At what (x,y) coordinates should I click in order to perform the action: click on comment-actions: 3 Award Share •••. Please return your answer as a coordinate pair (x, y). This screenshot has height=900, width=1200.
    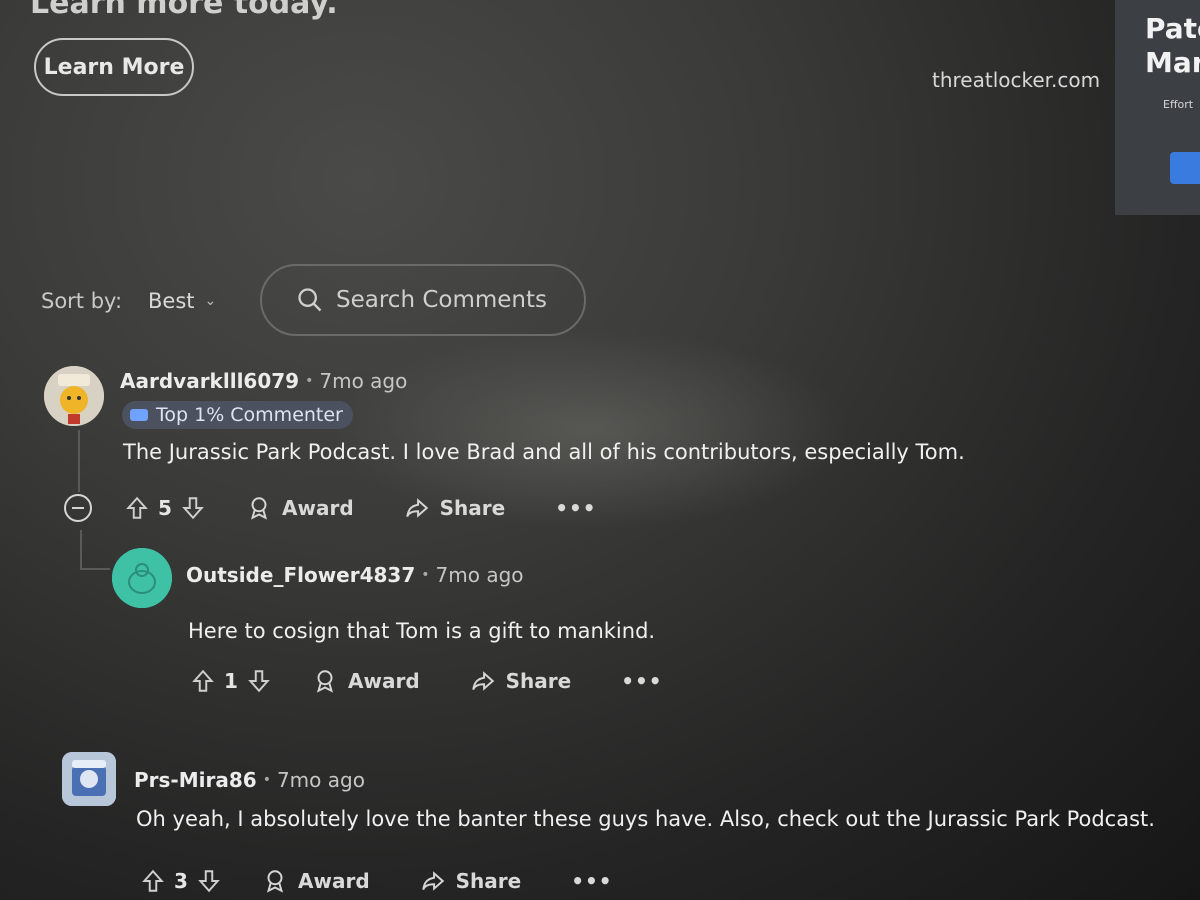
    Looking at the image, I should click on (376, 881).